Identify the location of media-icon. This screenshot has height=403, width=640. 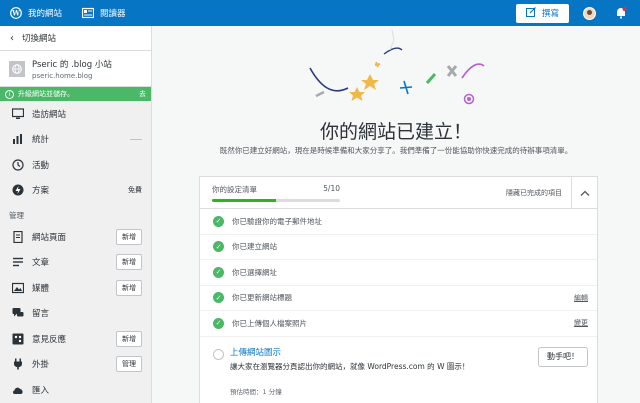
(18, 288).